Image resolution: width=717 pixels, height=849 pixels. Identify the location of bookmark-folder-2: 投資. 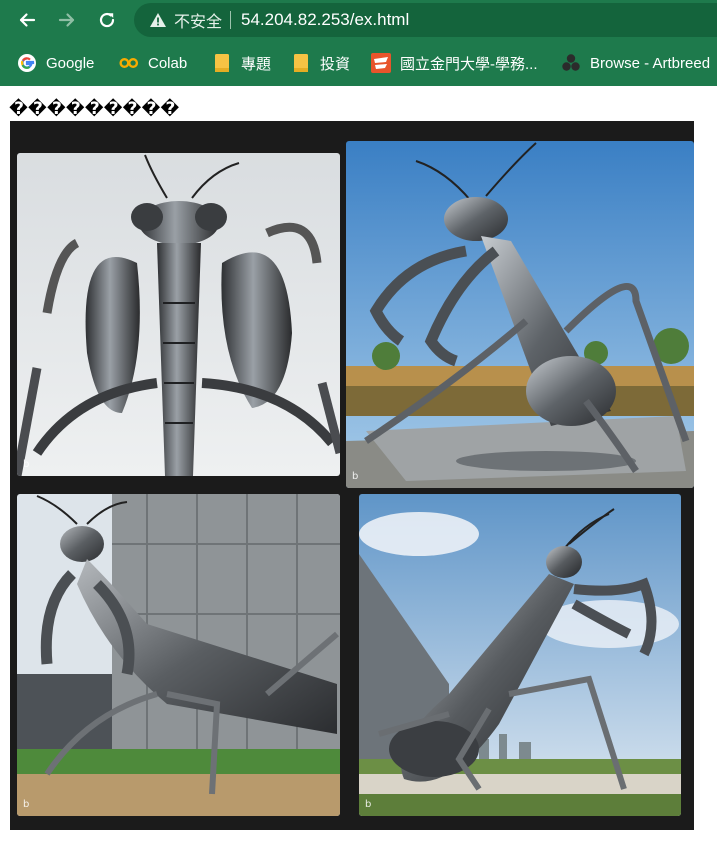
(320, 63).